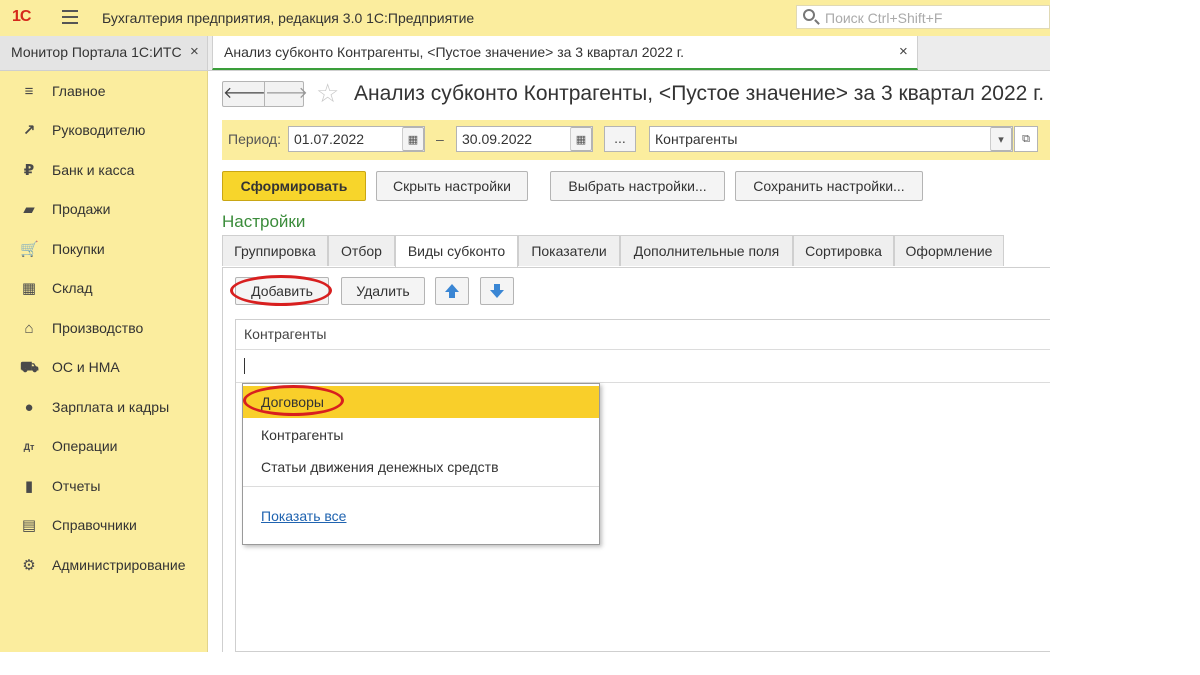 The width and height of the screenshot is (1200, 675). I want to click on sidebar-item-sales: ▰ Продажи, so click(103, 210).